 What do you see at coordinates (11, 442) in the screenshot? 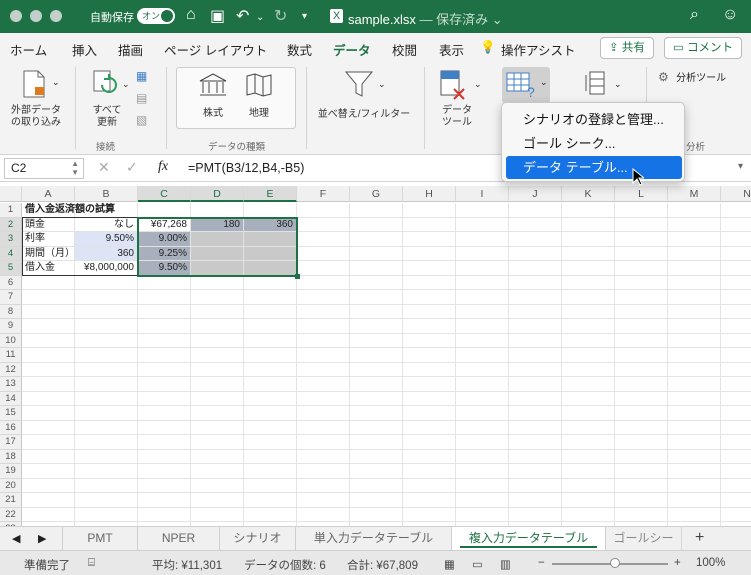
I see `row-header: 17` at bounding box center [11, 442].